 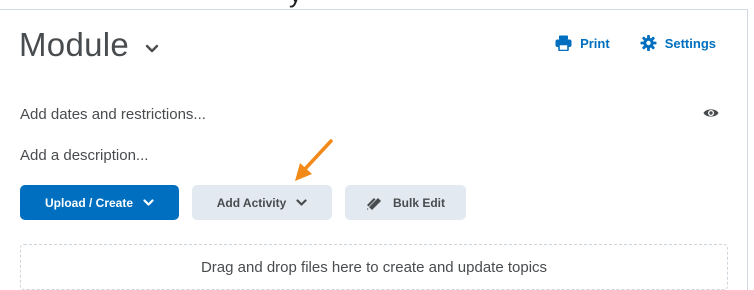 I want to click on print-label: Print, so click(x=595, y=43).